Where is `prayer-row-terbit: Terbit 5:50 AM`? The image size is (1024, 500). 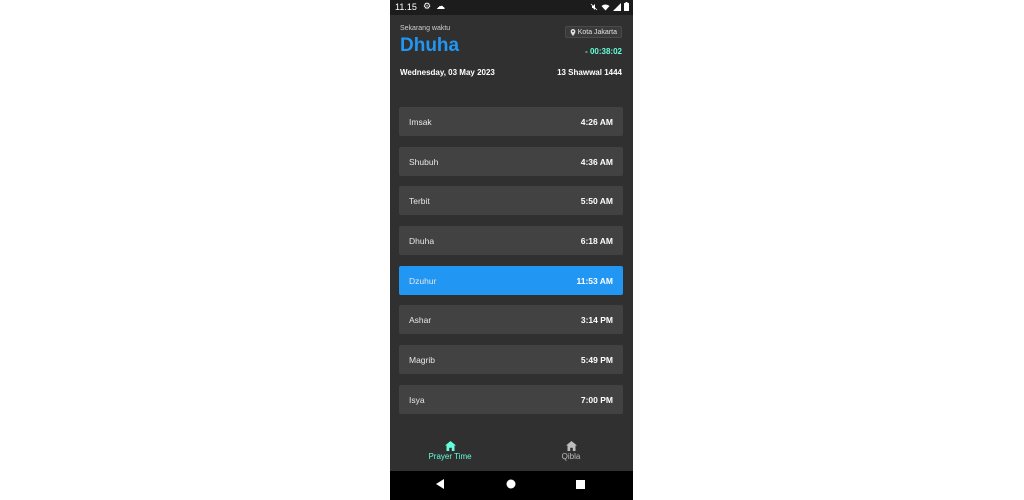
prayer-row-terbit: Terbit 5:50 AM is located at coordinates (511, 200).